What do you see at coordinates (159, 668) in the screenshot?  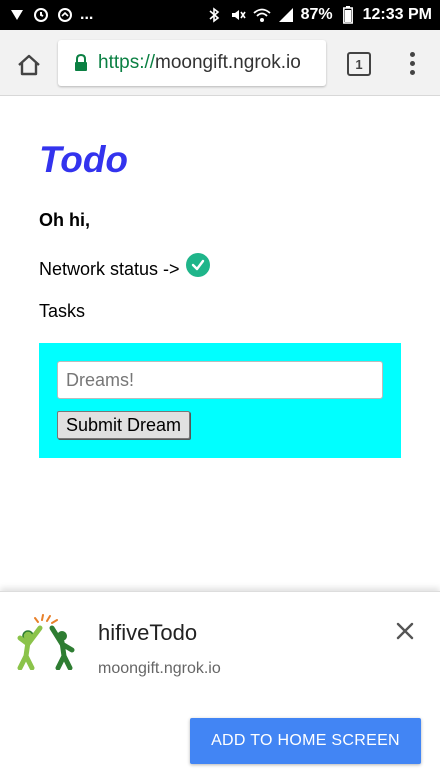 I see `app-host: moongift.ngrok.io` at bounding box center [159, 668].